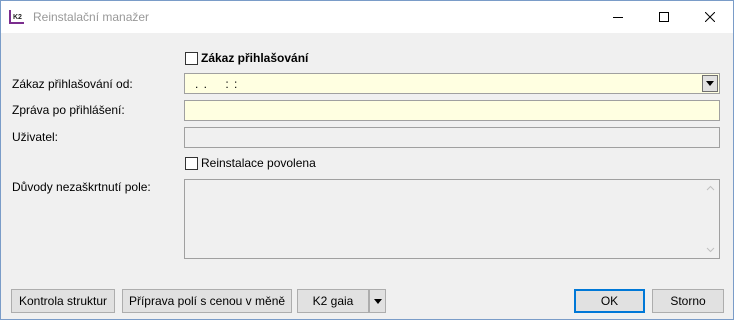  I want to click on ban-login-label: Zákaz přihlašování, so click(255, 58).